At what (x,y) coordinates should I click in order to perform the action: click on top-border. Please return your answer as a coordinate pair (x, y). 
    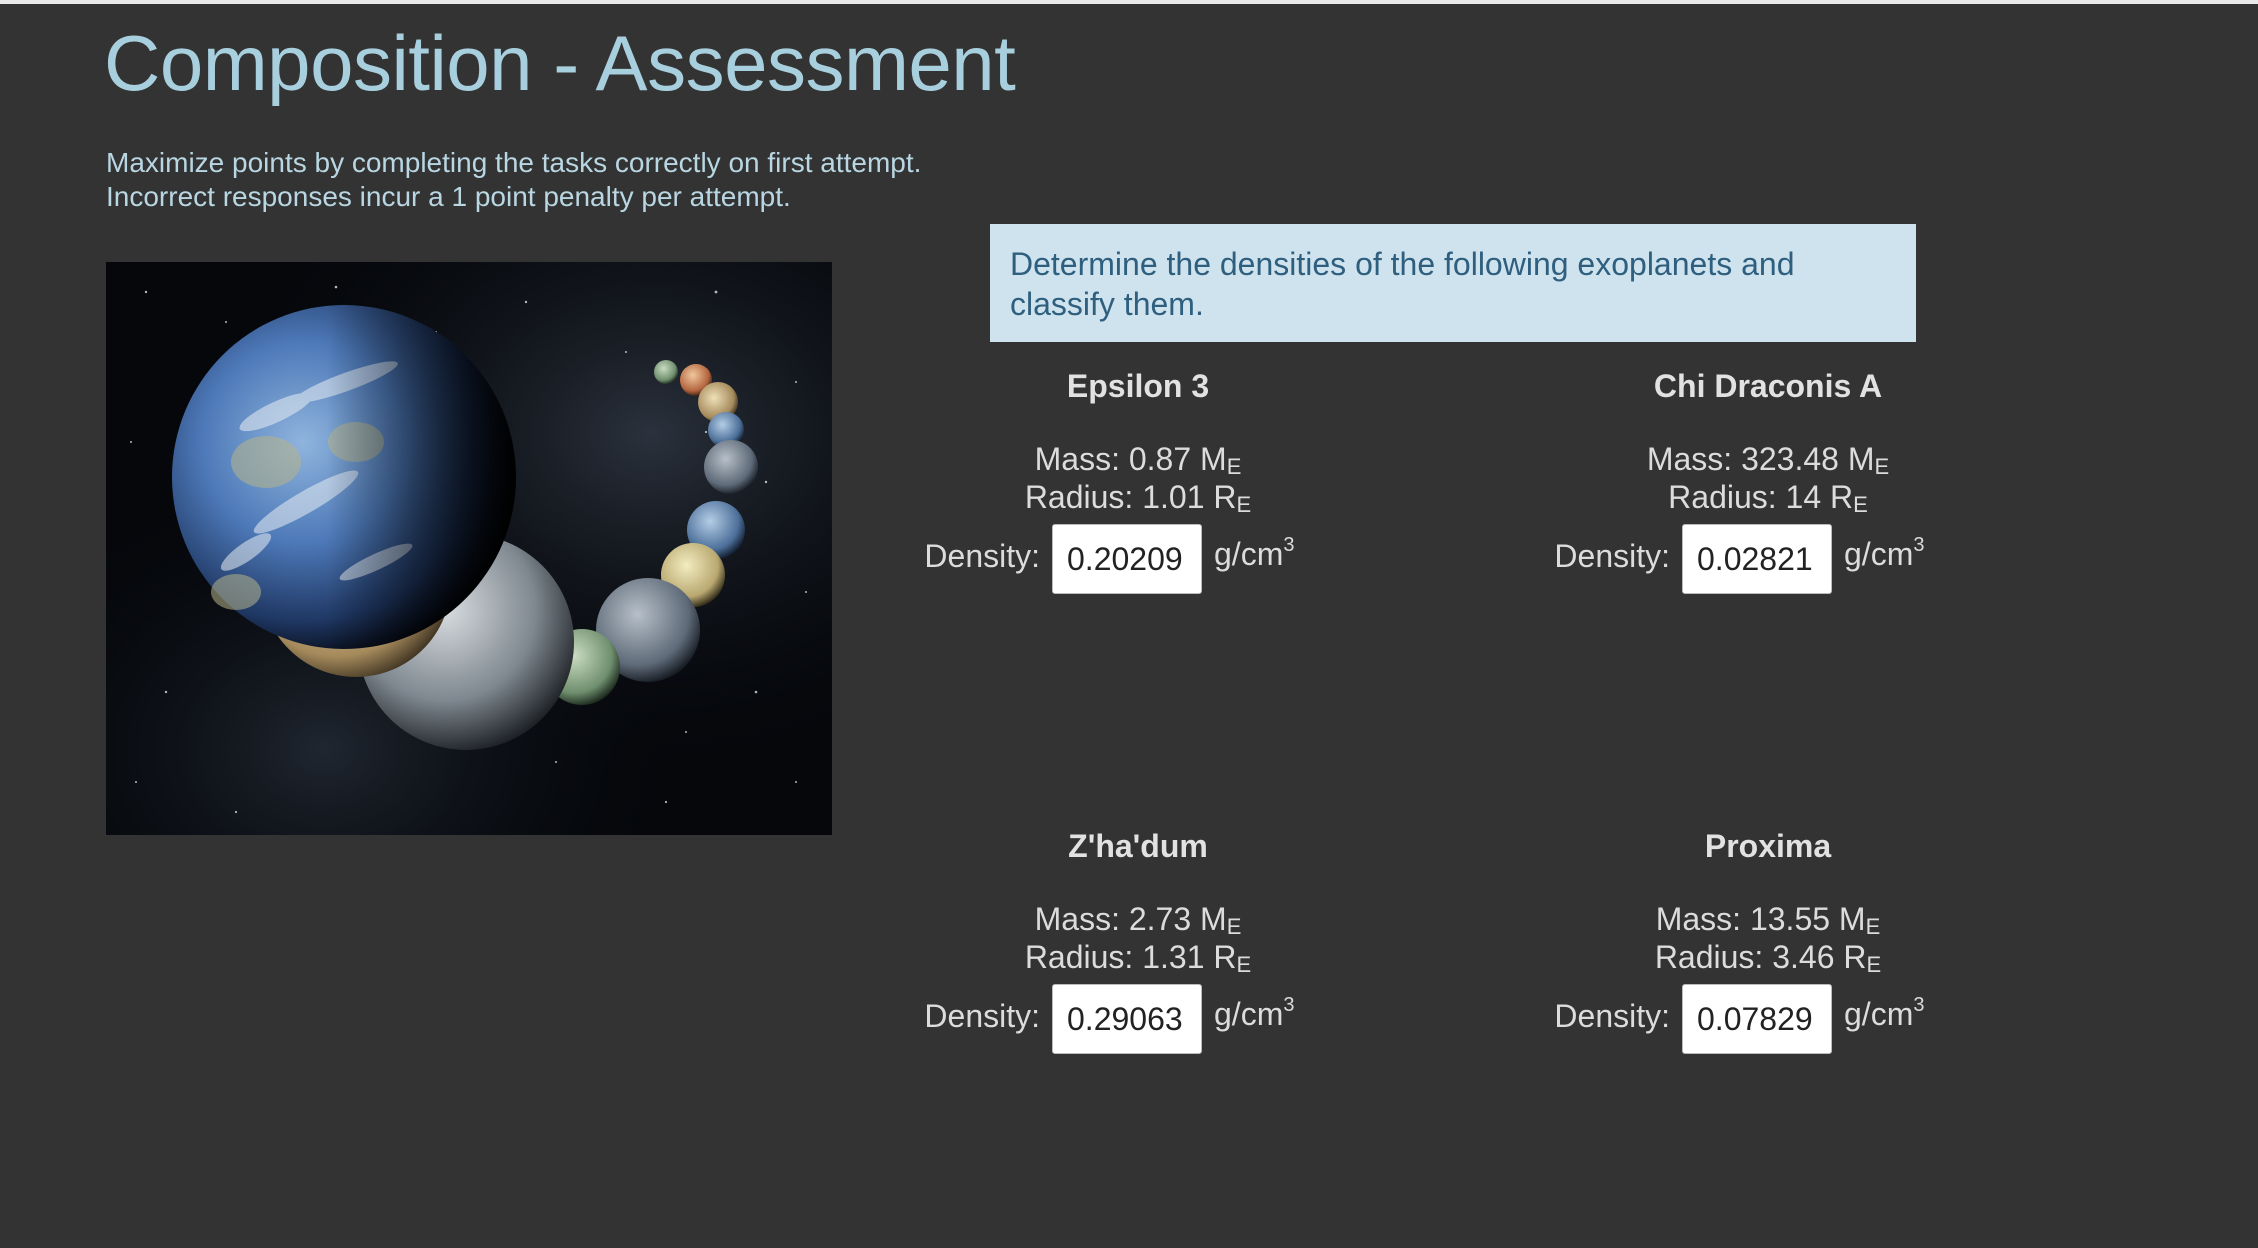
    Looking at the image, I should click on (1129, 2).